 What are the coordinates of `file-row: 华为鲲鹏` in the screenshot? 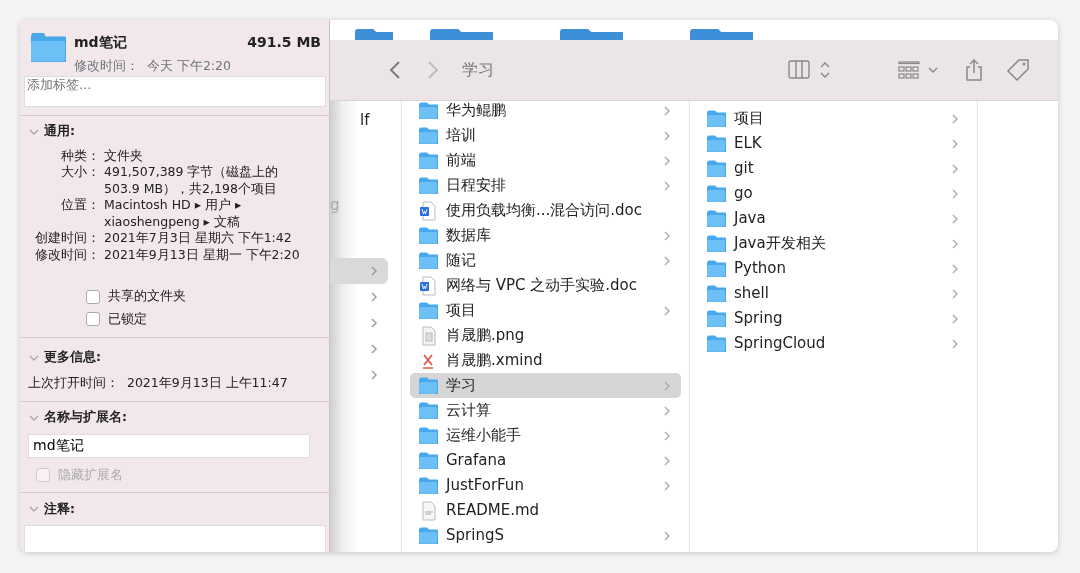 It's located at (545, 112).